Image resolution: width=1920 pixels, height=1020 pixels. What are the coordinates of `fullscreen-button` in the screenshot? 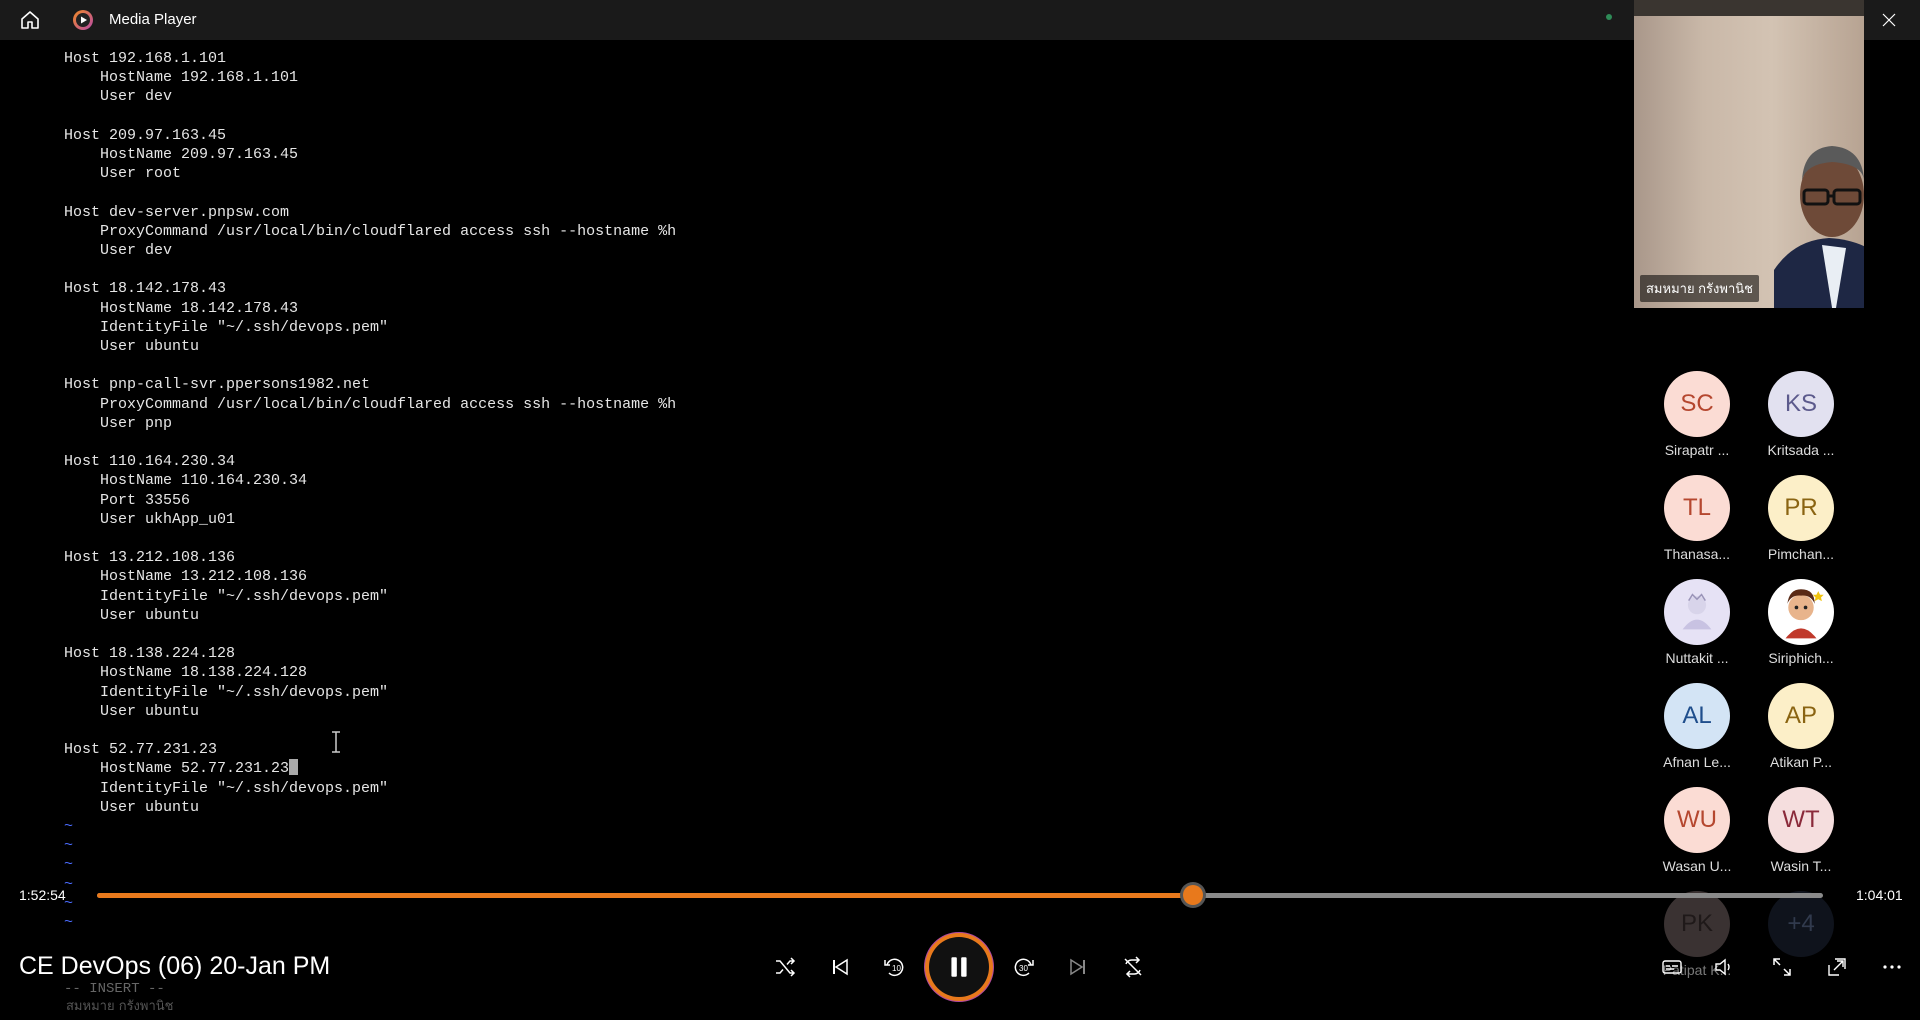 It's located at (1782, 967).